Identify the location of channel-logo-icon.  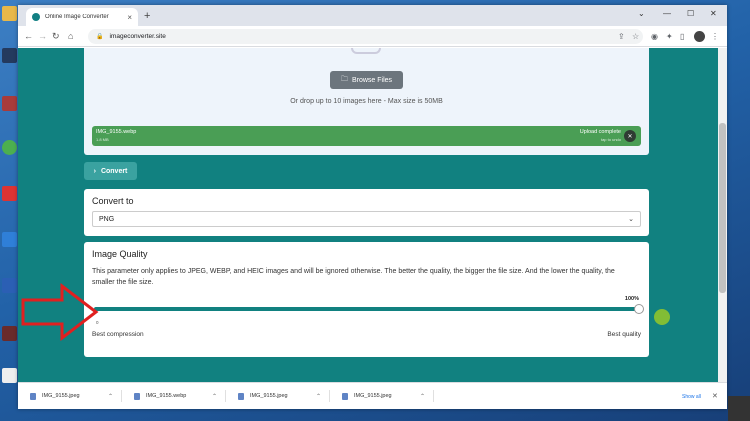
(739, 408).